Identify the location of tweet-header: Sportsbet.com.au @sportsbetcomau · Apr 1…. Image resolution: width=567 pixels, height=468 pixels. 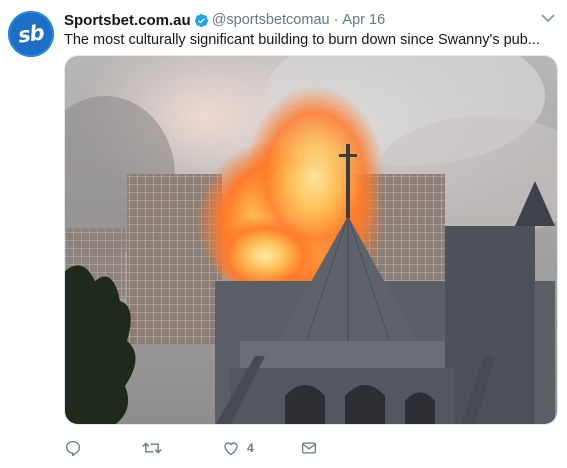
(305, 20).